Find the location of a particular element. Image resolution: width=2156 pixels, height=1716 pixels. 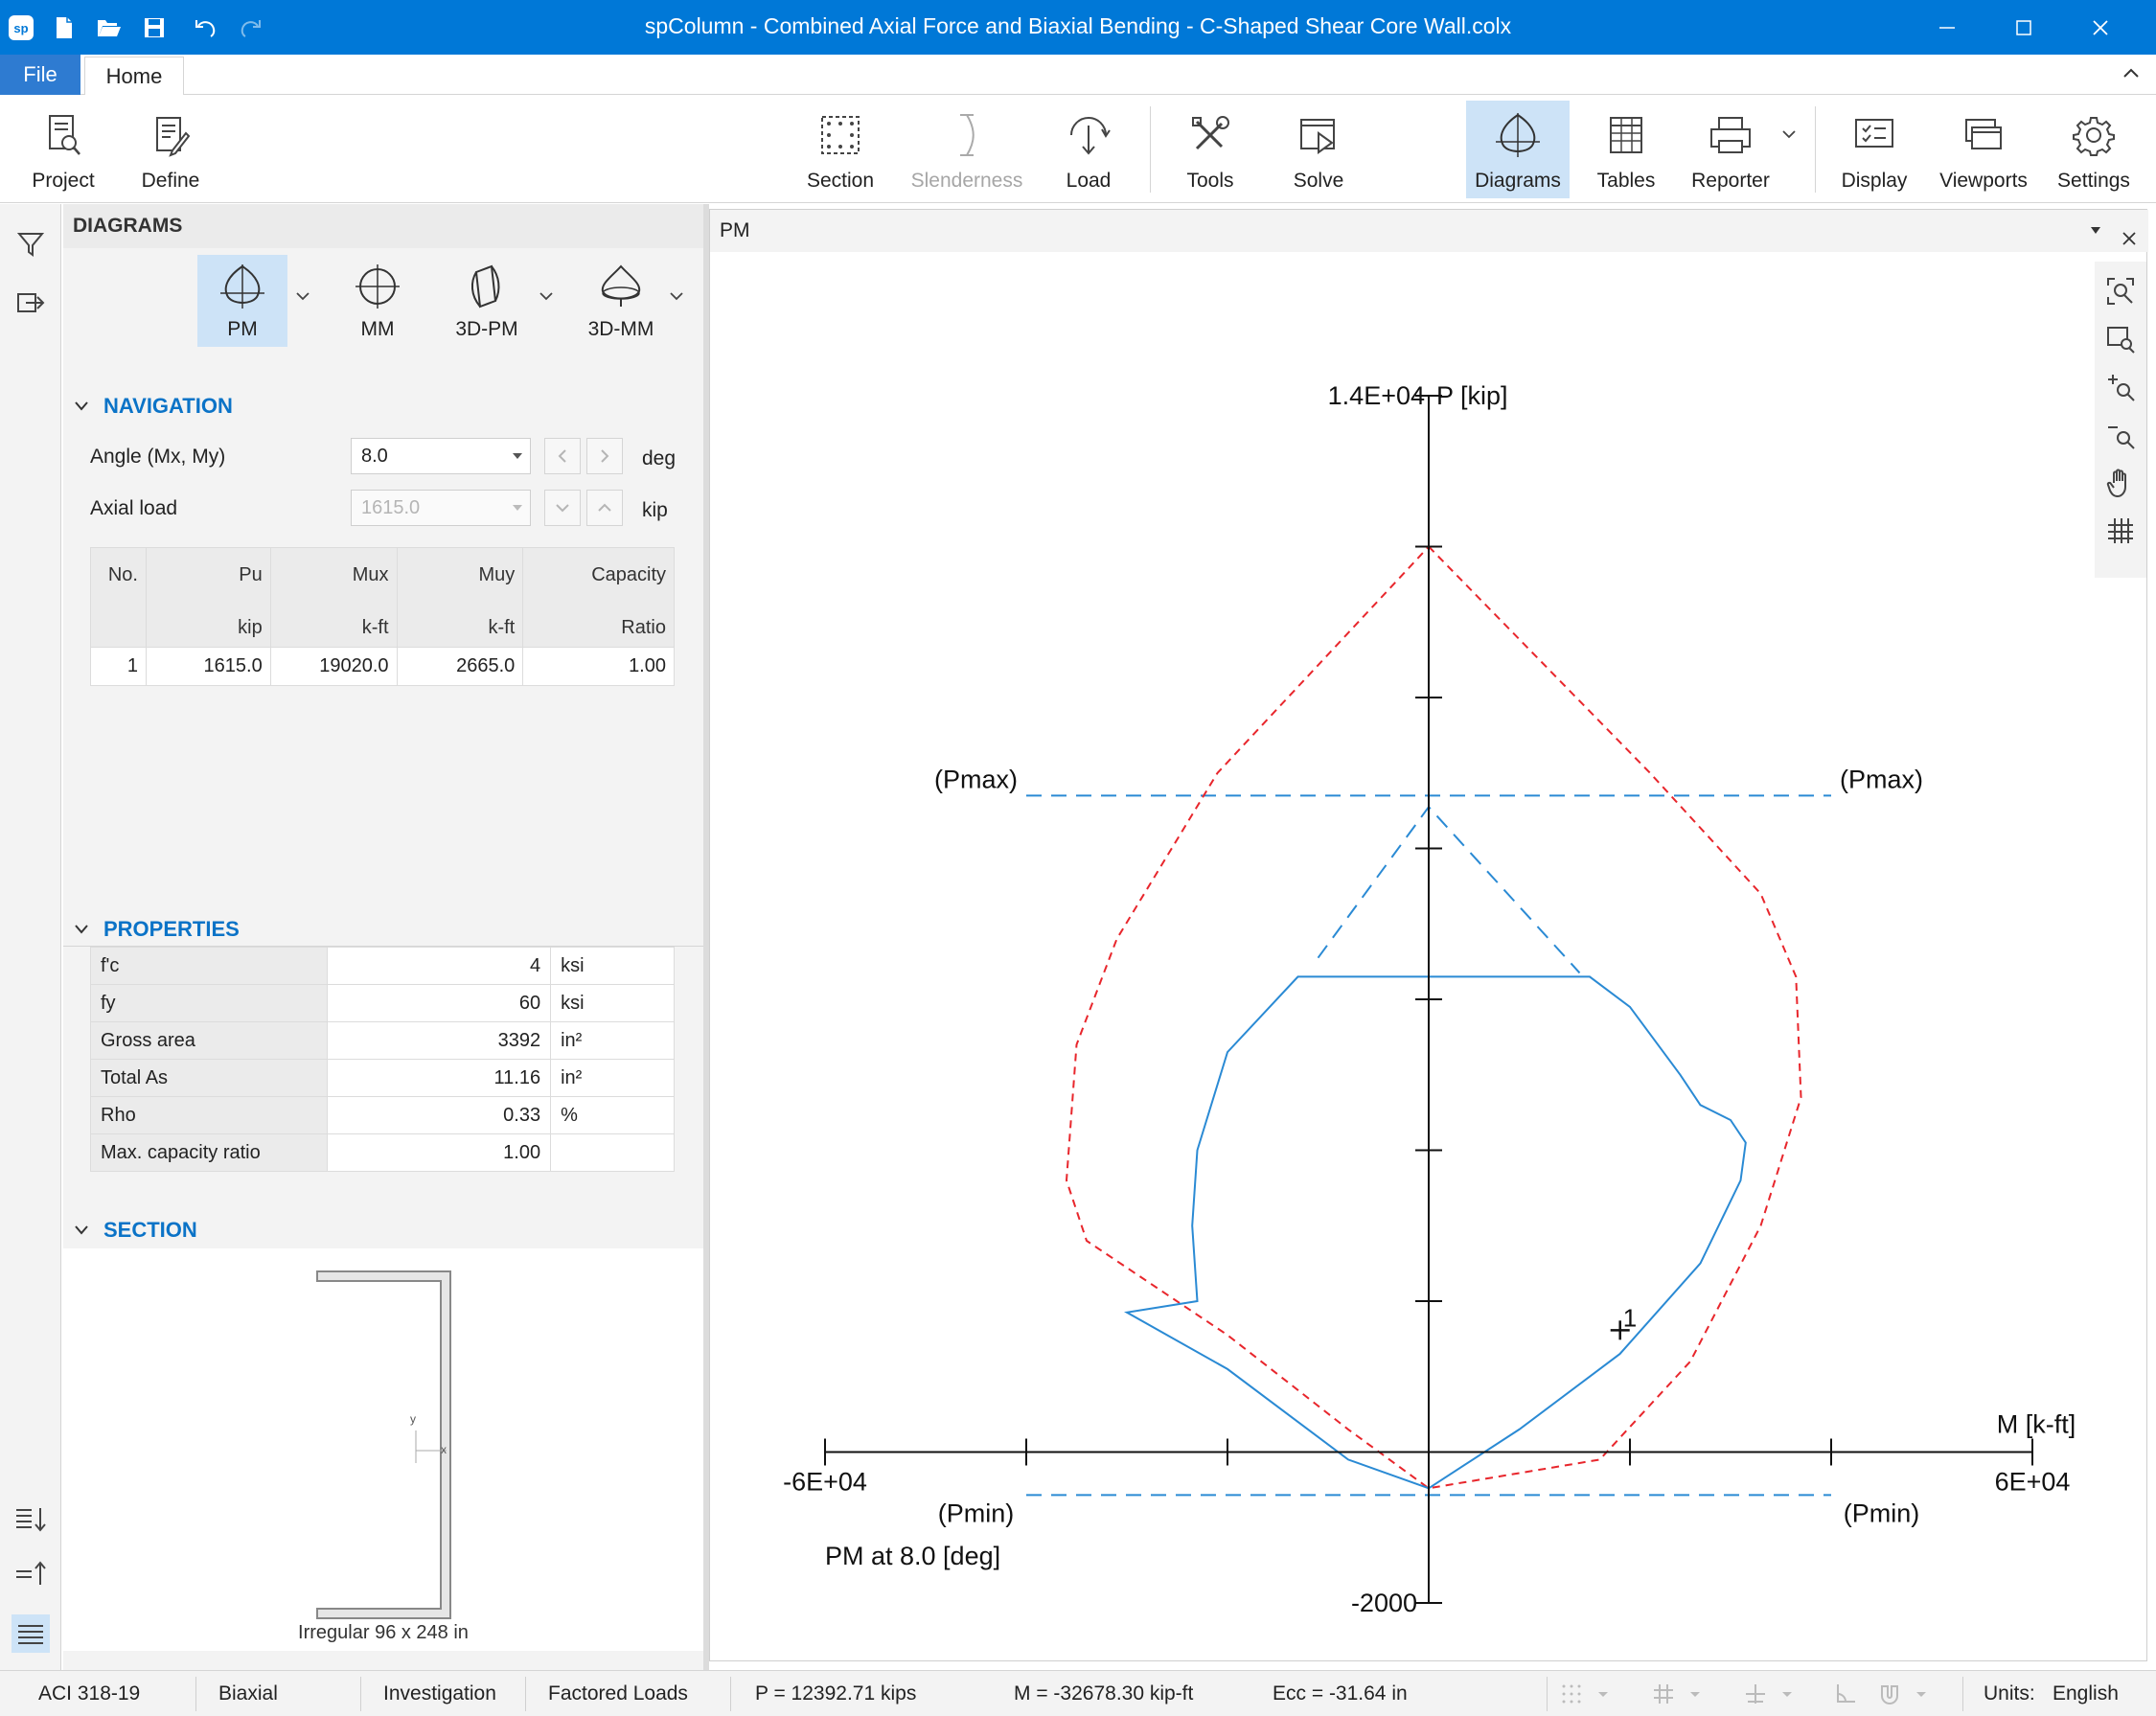

define-button: Define is located at coordinates (170, 149).